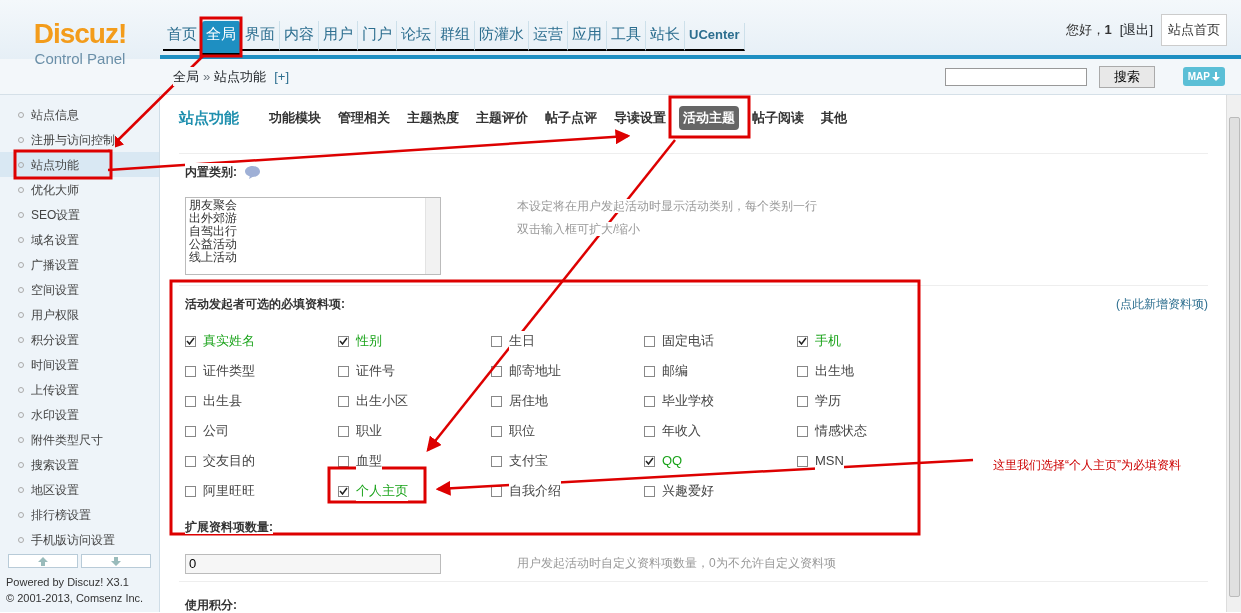  I want to click on logout-link: [退出], so click(1136, 30).